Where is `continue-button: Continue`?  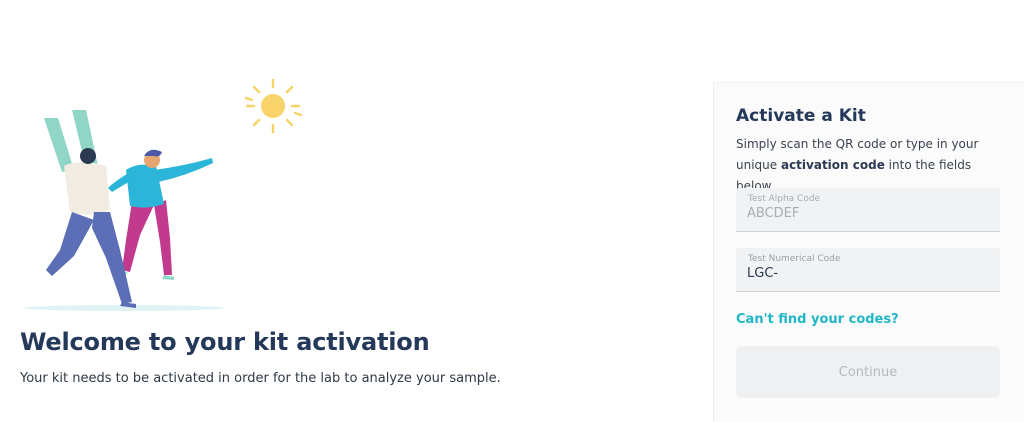 continue-button: Continue is located at coordinates (868, 372).